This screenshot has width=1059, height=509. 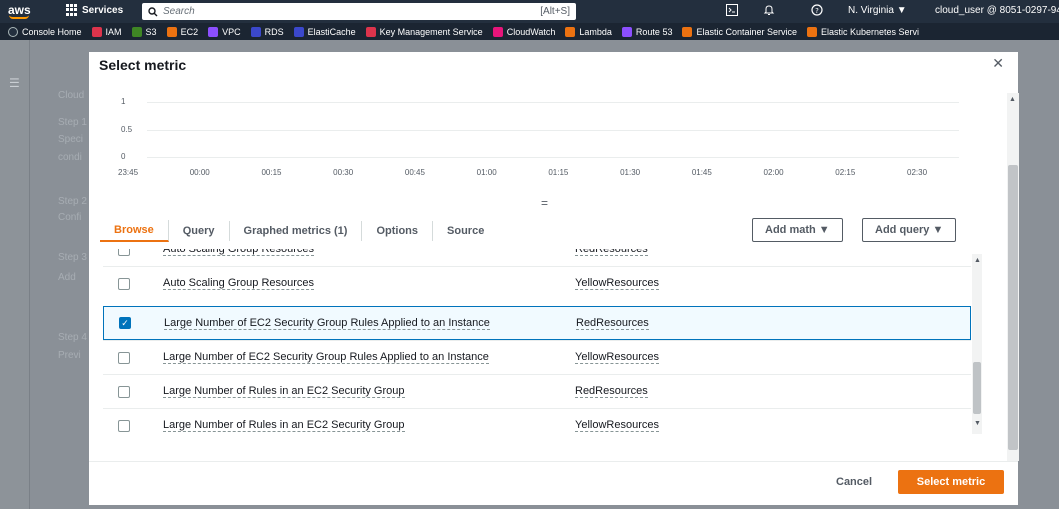 I want to click on favorite-item: ElastiCache, so click(x=324, y=31).